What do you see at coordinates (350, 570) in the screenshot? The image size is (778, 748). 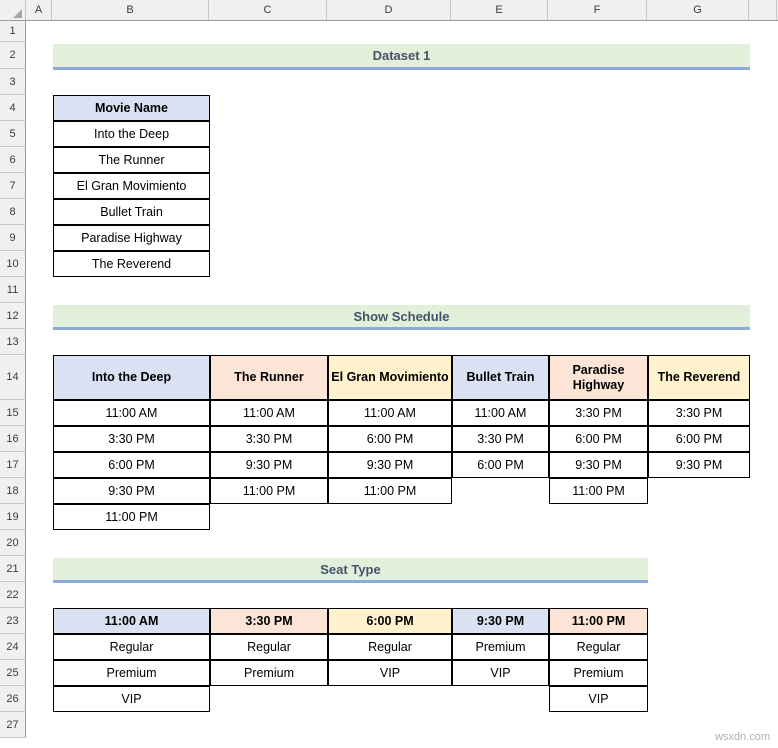 I see `section-band-seat-type: Seat Type` at bounding box center [350, 570].